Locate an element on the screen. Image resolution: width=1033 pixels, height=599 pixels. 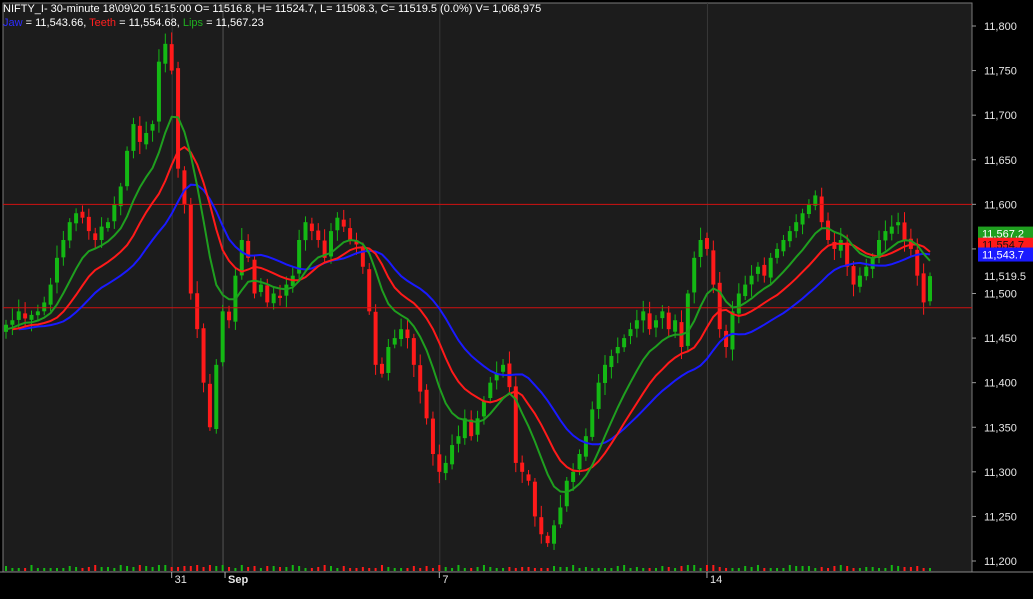
y-tick-label: 11,350 is located at coordinates (1000, 428).